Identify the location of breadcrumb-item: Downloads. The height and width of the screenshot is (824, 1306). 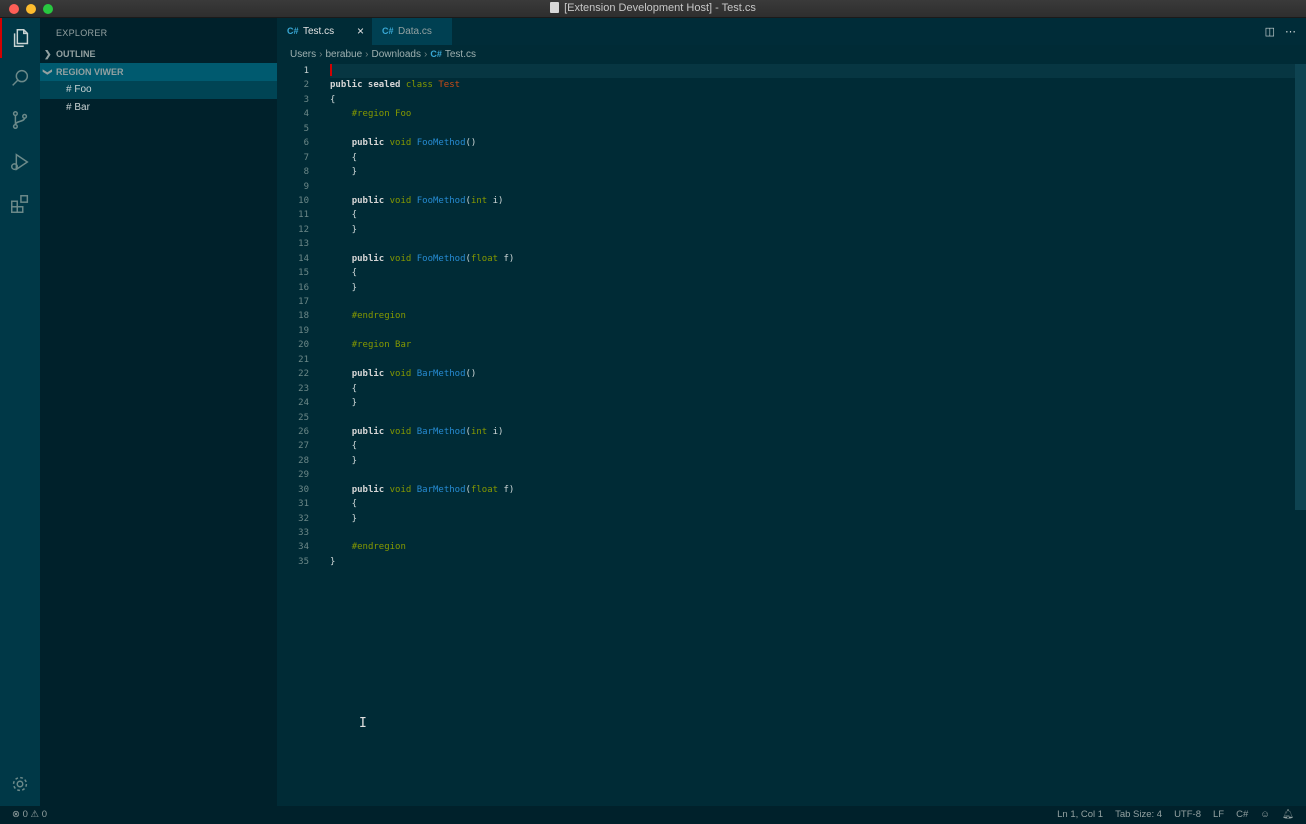
(396, 54).